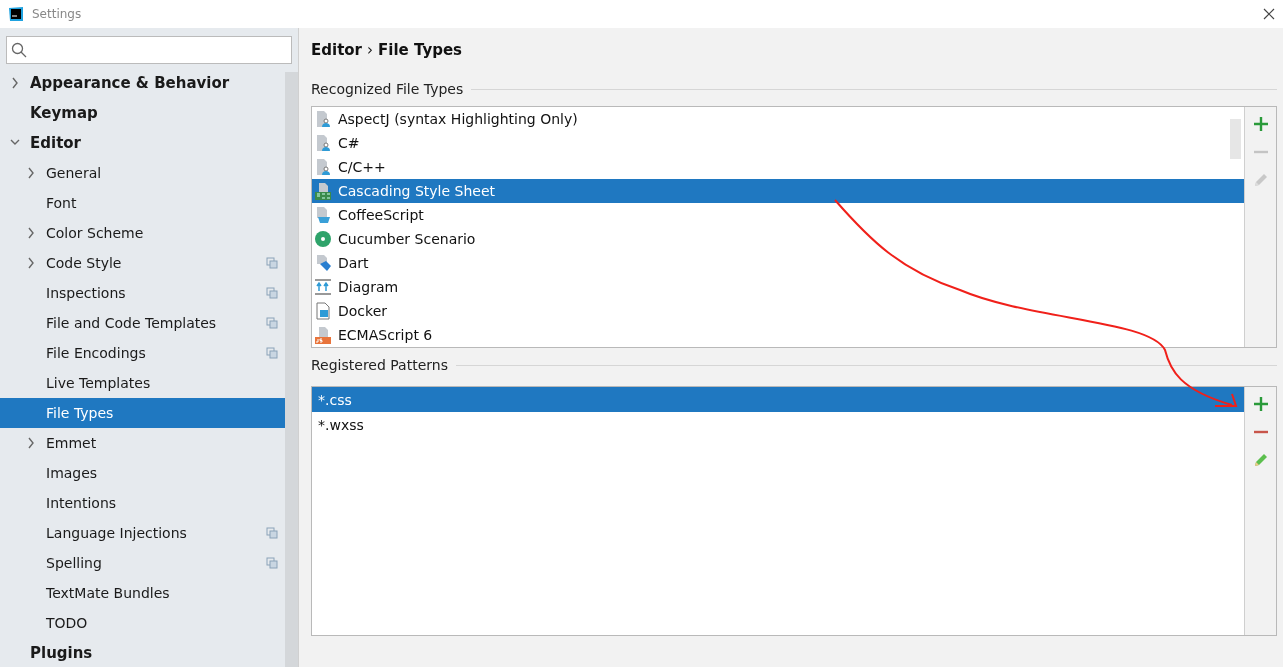 The width and height of the screenshot is (1283, 667). I want to click on search-icon, so click(19, 50).